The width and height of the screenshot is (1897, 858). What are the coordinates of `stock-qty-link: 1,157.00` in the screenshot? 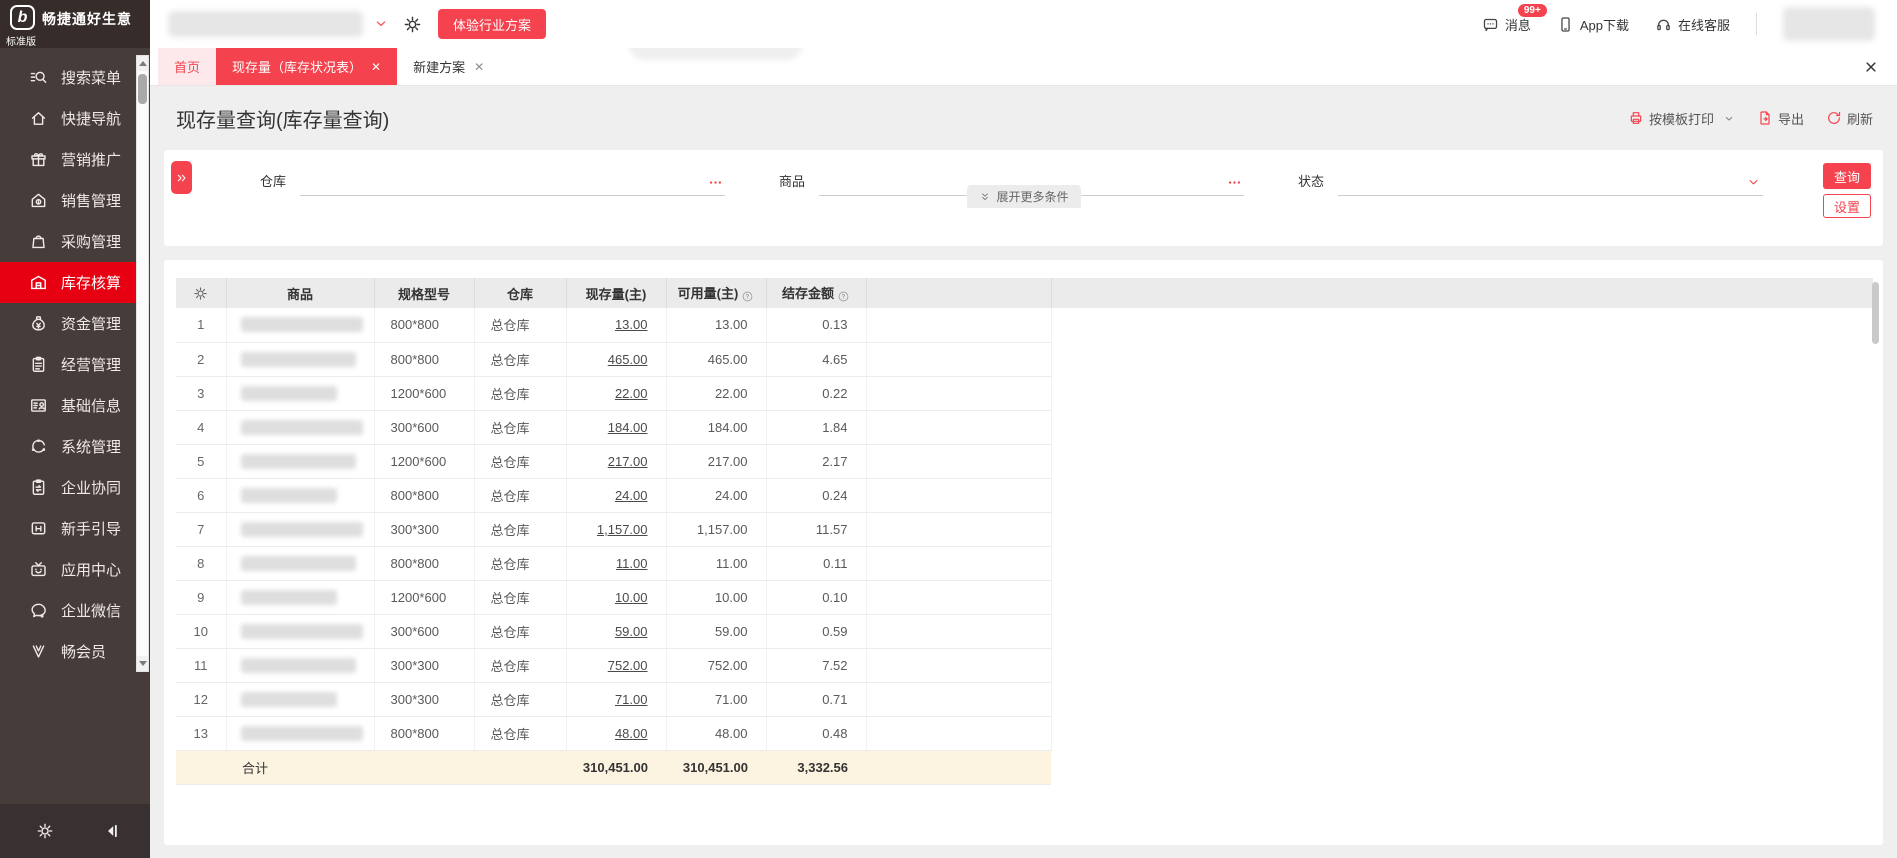 It's located at (622, 529).